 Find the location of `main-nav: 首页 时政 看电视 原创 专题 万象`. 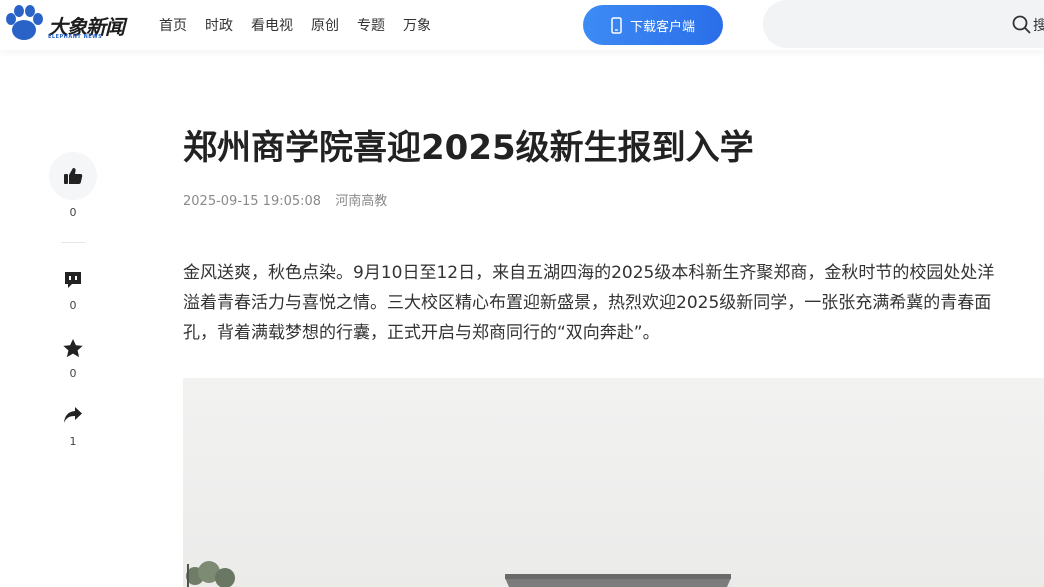

main-nav: 首页 时政 看电视 原创 专题 万象 is located at coordinates (304, 25).